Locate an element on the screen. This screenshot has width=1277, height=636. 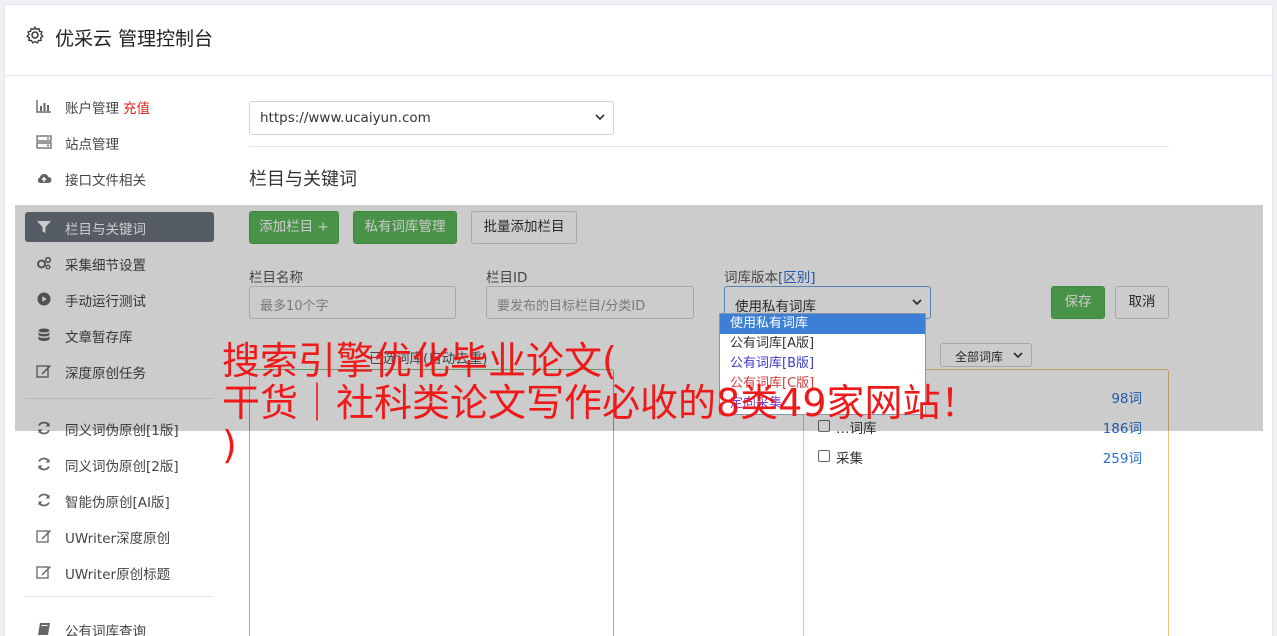
banner-line: 干货｜社科类论文写作必收的8类49家网站！ is located at coordinates (600, 403).